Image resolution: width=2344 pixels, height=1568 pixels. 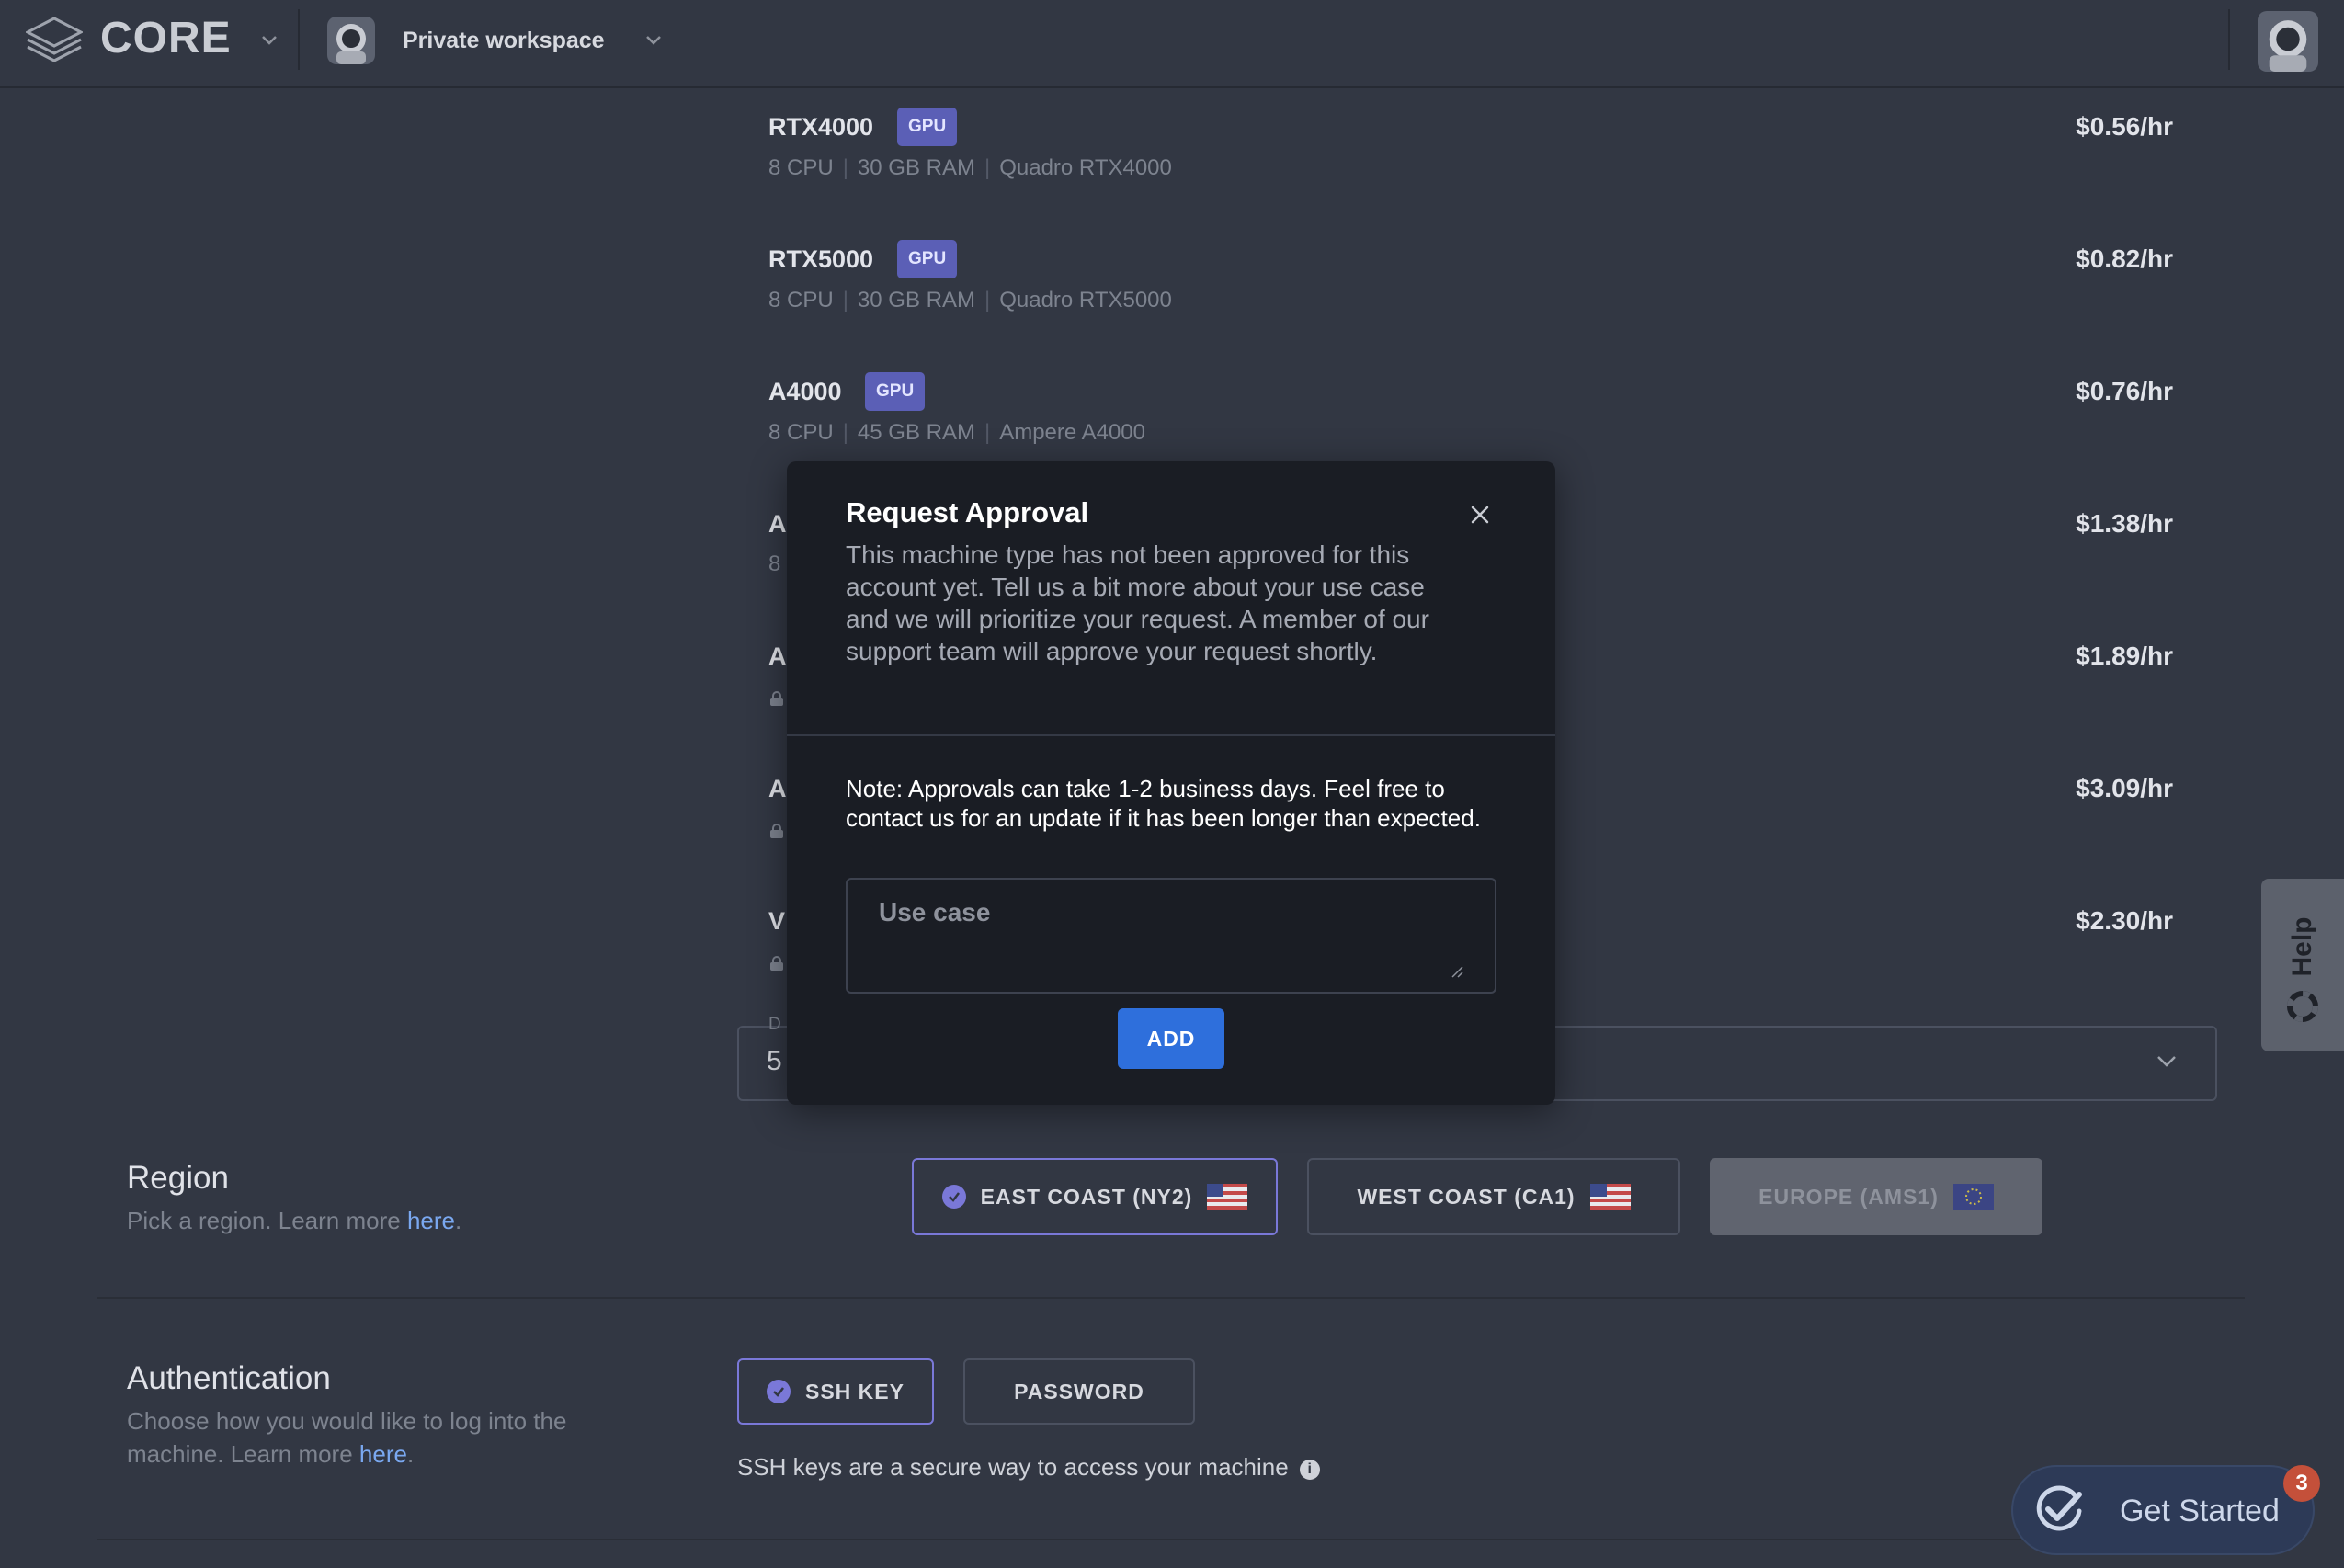 What do you see at coordinates (776, 920) in the screenshot?
I see `machine-name: V` at bounding box center [776, 920].